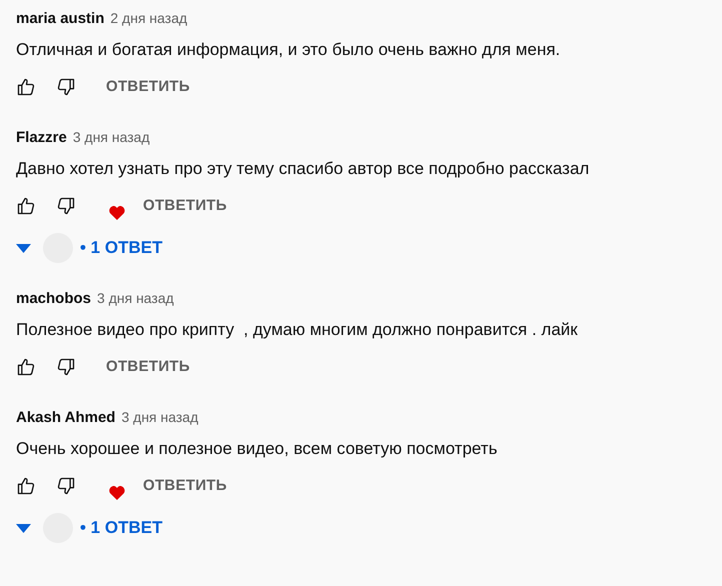  I want to click on comment-author: Akash Ahmed, so click(66, 418).